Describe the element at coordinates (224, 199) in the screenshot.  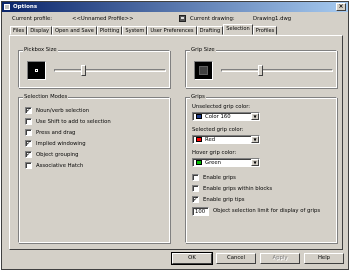
I see `checkbox-label: Enable grip tips` at that location.